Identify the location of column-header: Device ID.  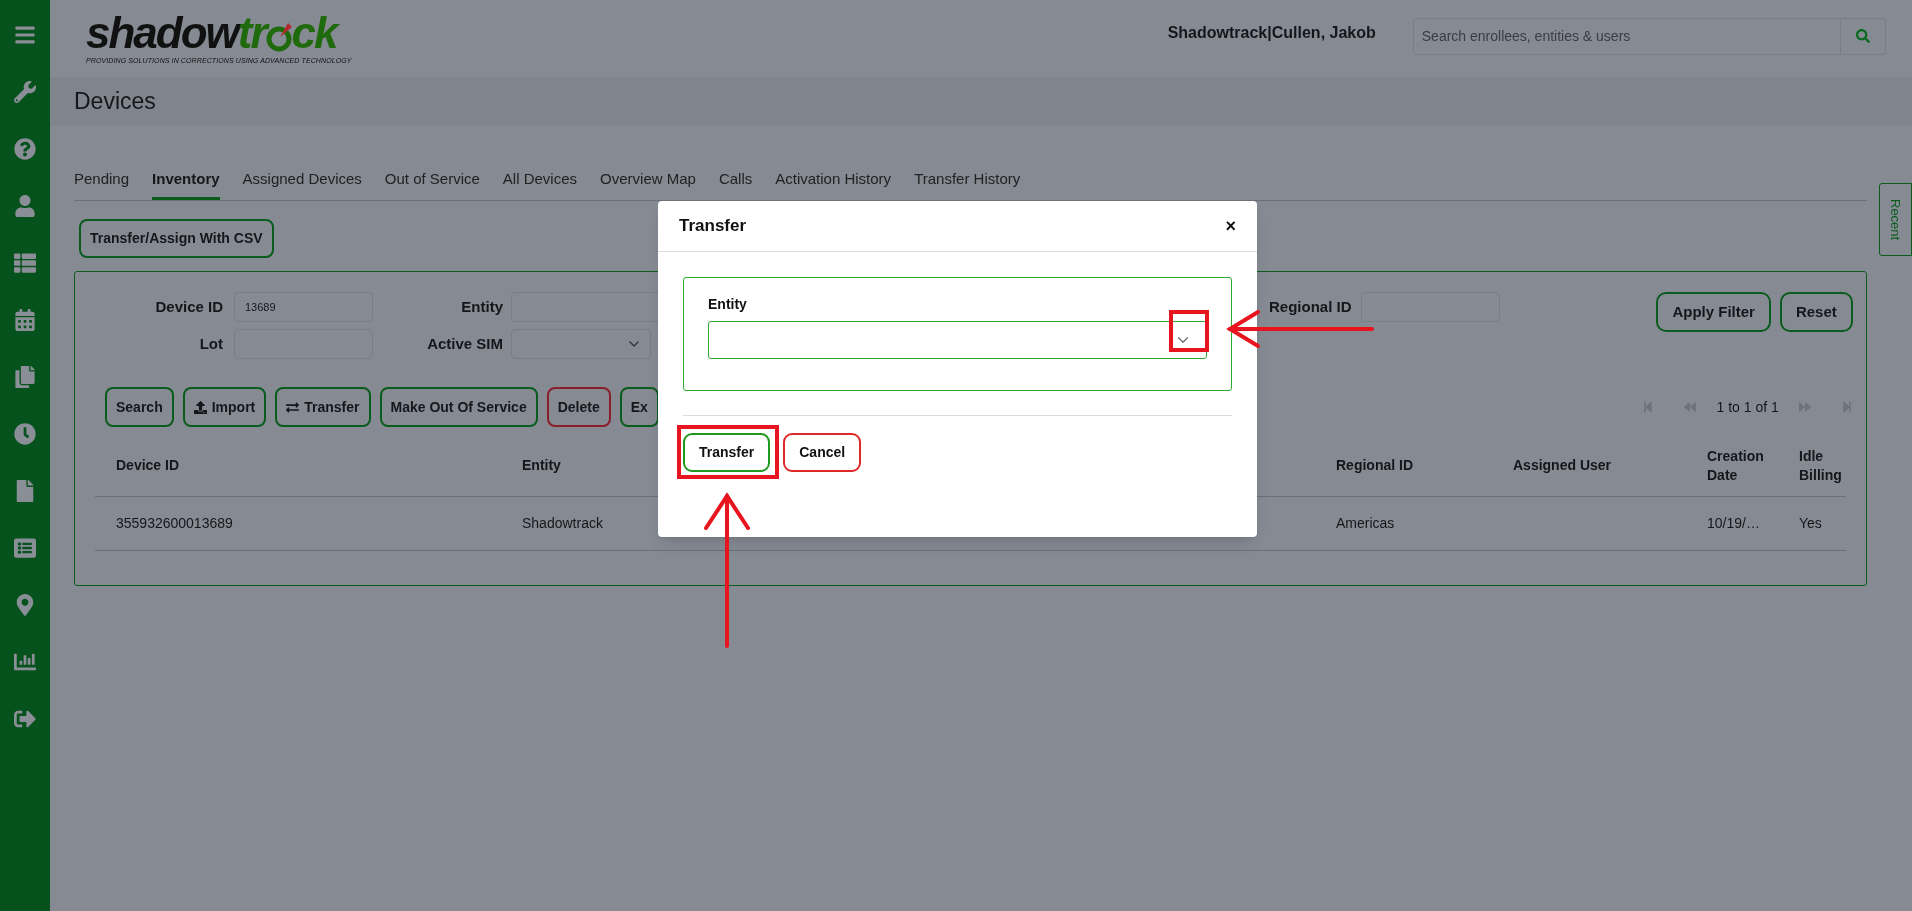
(148, 465).